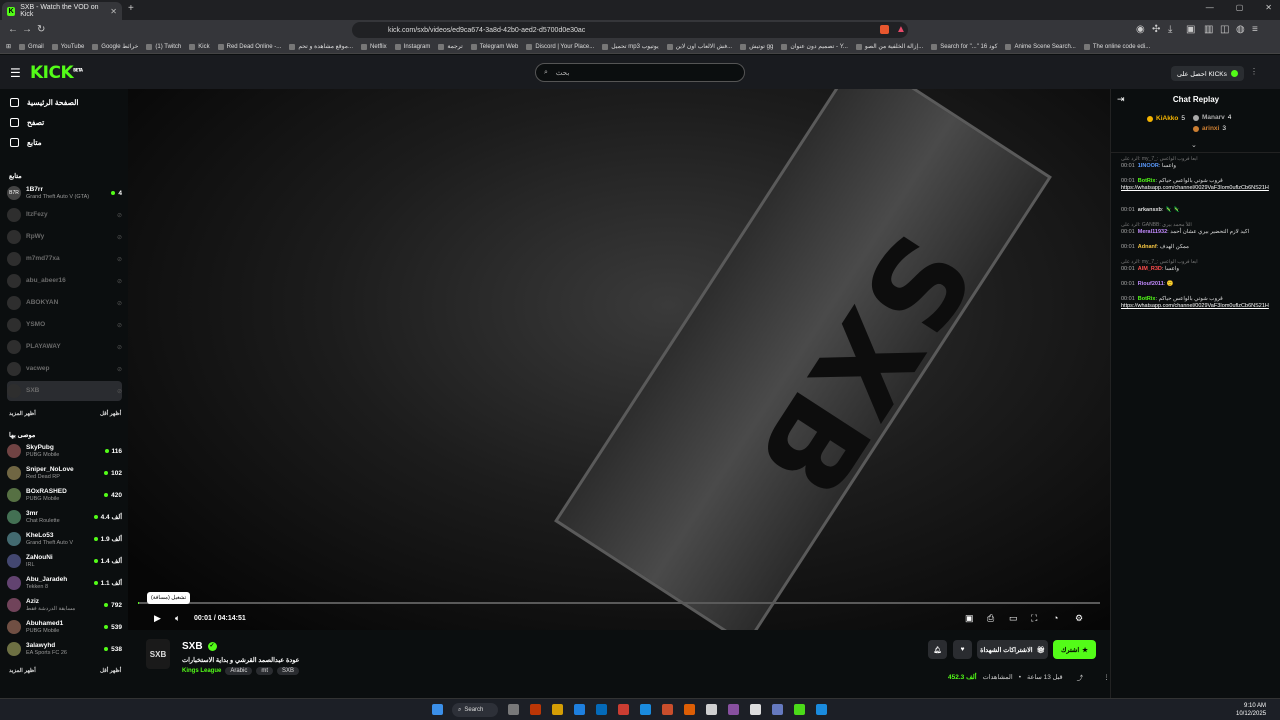 The image size is (1280, 720). I want to click on bookmark-item: Google خرائط, so click(115, 46).